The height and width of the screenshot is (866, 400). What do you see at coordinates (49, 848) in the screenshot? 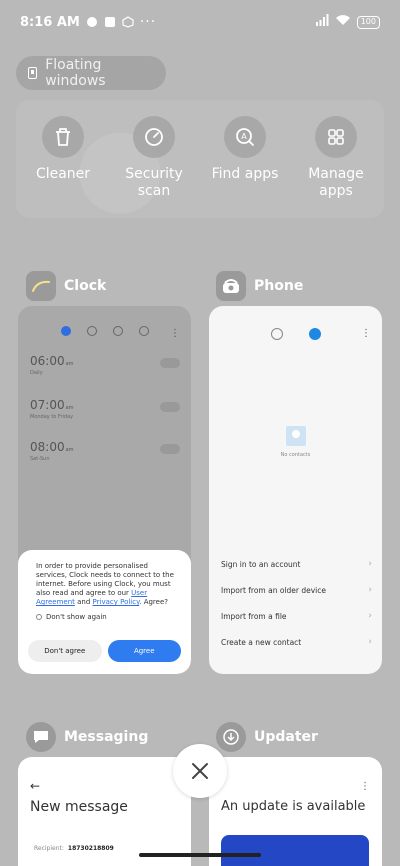
I see `recipient-label: Recipient:` at bounding box center [49, 848].